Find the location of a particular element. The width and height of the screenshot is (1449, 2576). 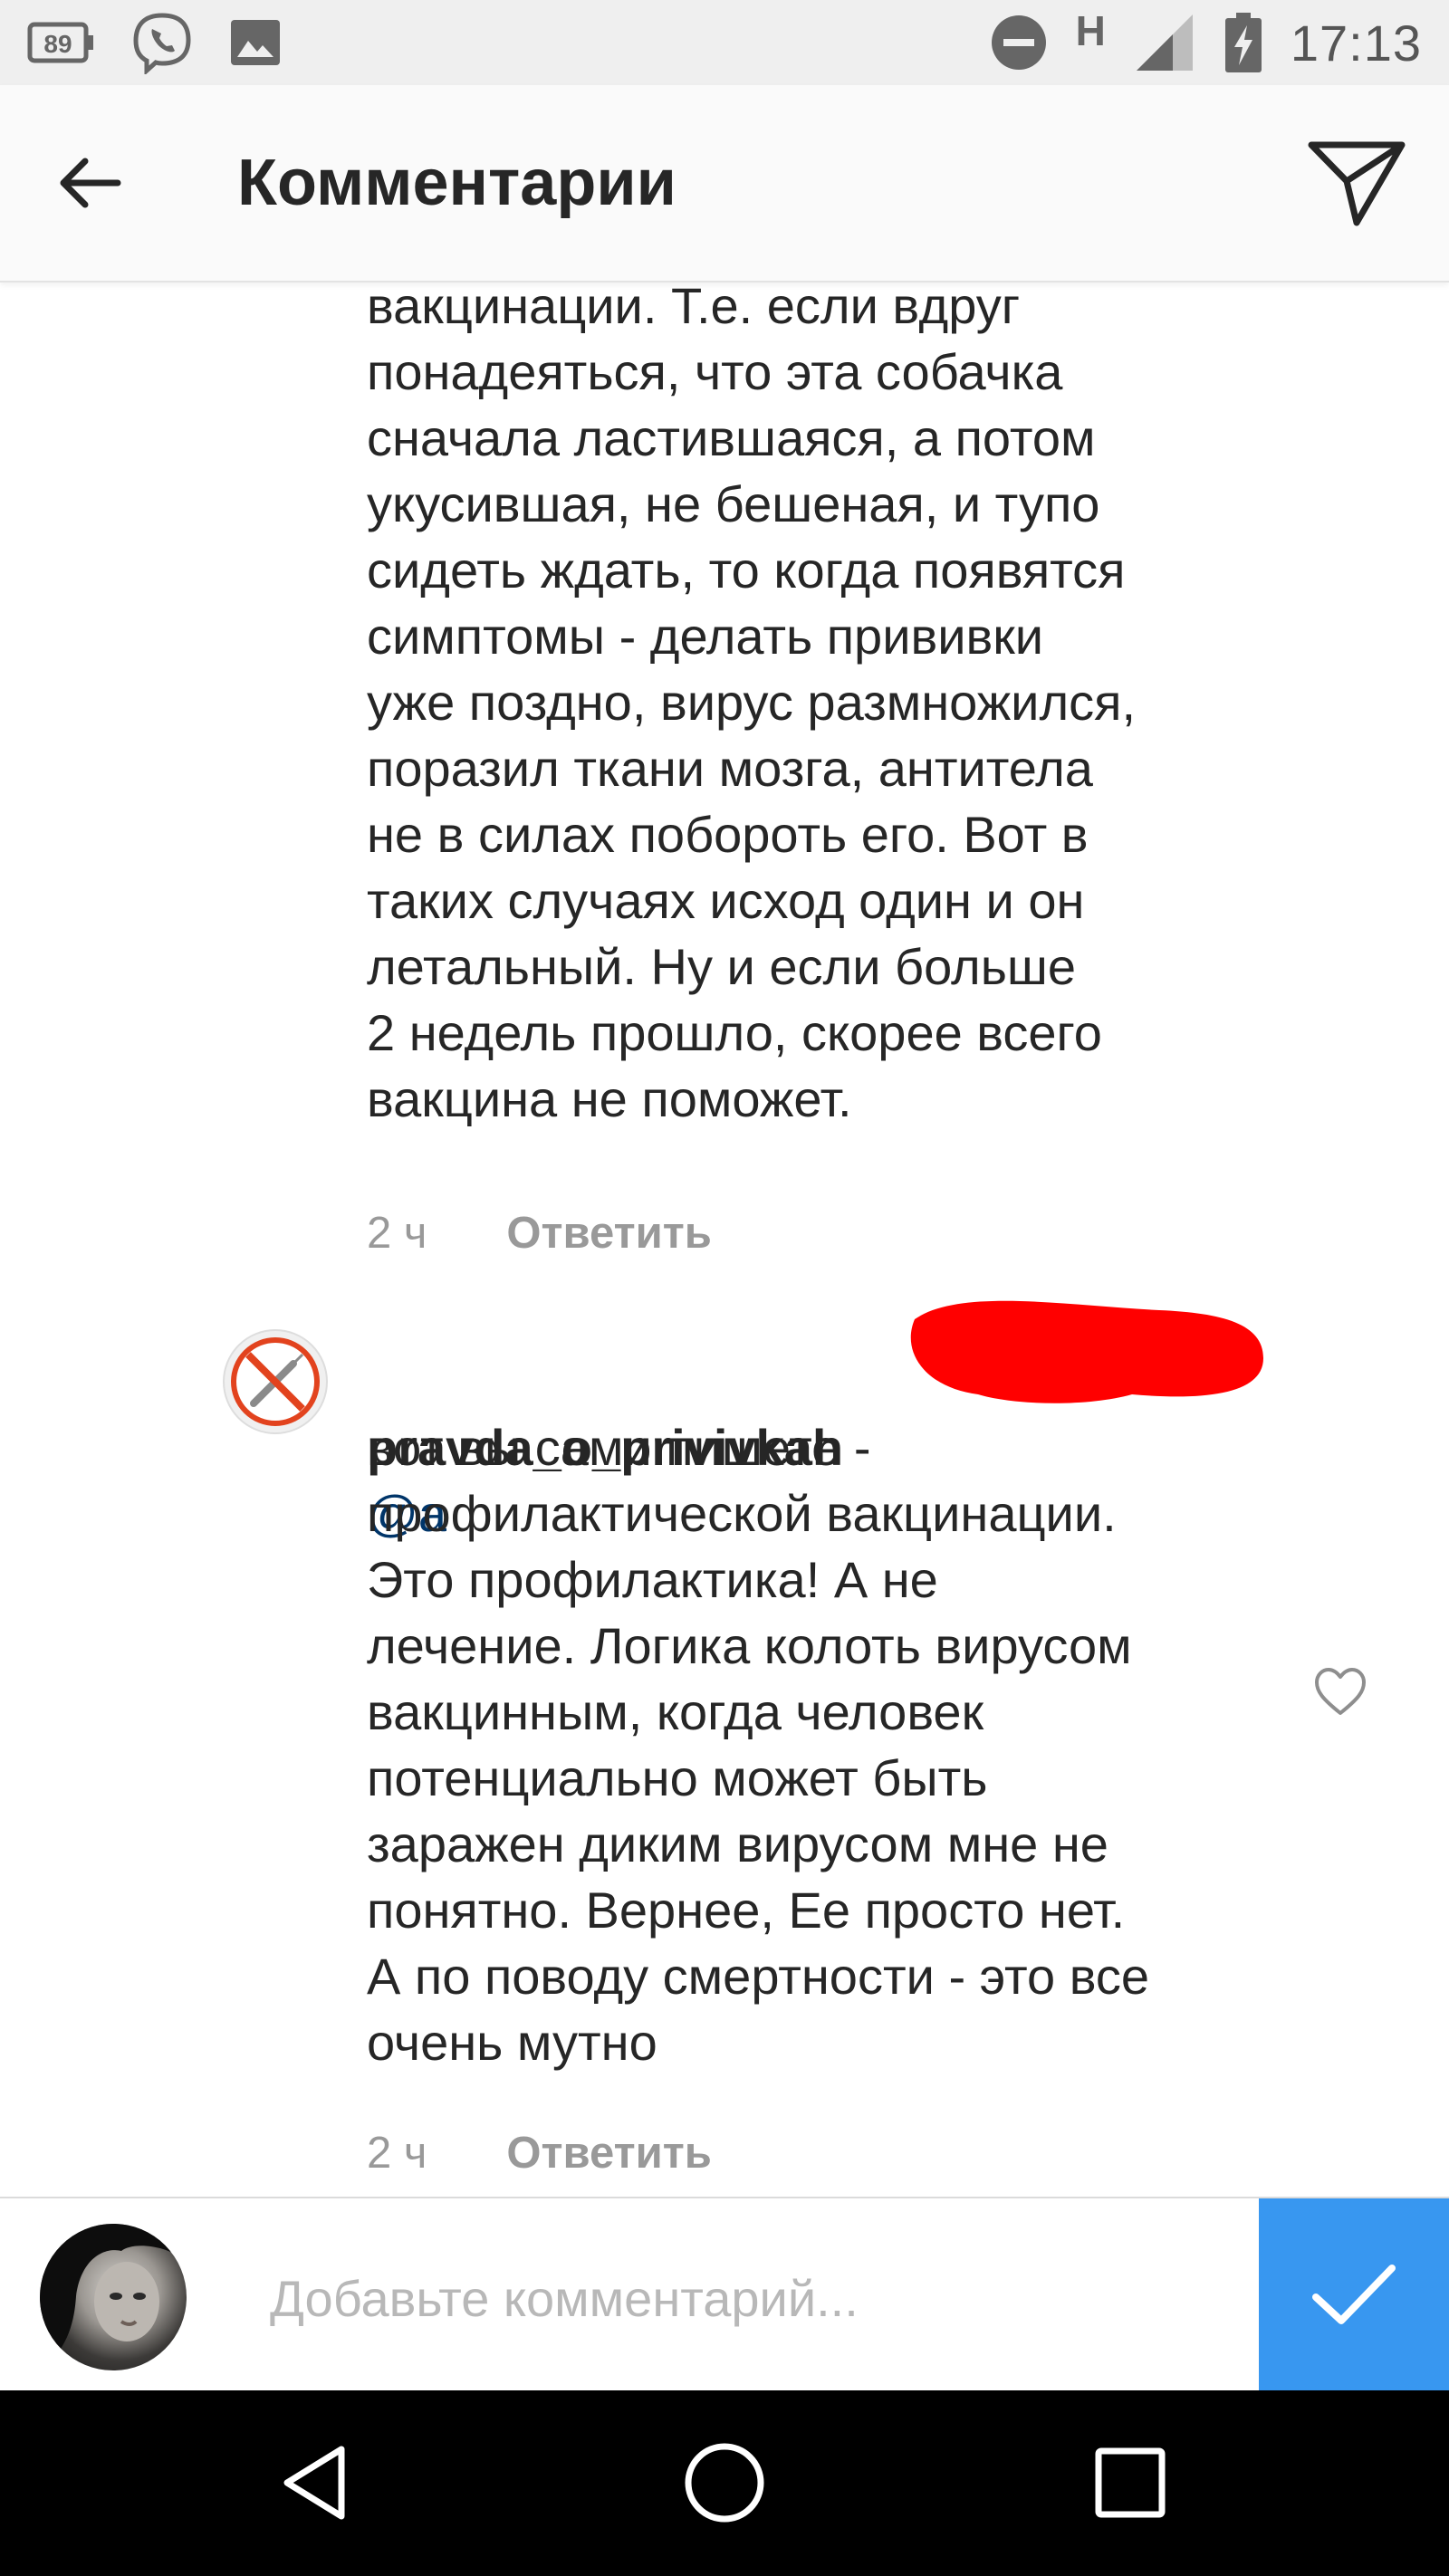

checkmark-icon is located at coordinates (1354, 2294).